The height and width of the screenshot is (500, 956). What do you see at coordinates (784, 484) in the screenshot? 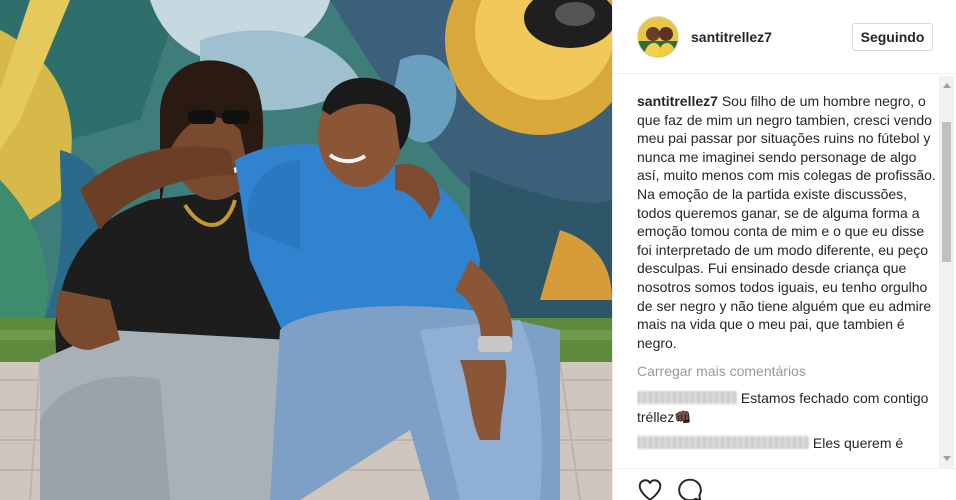
I see `post-actions` at bounding box center [784, 484].